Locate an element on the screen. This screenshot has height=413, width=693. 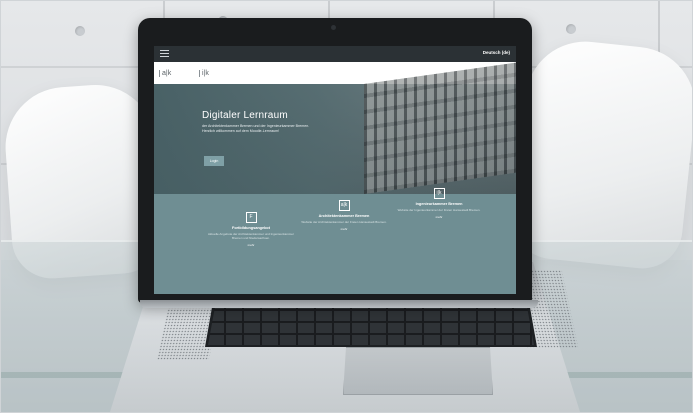
logo-ingenieurkammer: i|k is located at coordinates (222, 73).